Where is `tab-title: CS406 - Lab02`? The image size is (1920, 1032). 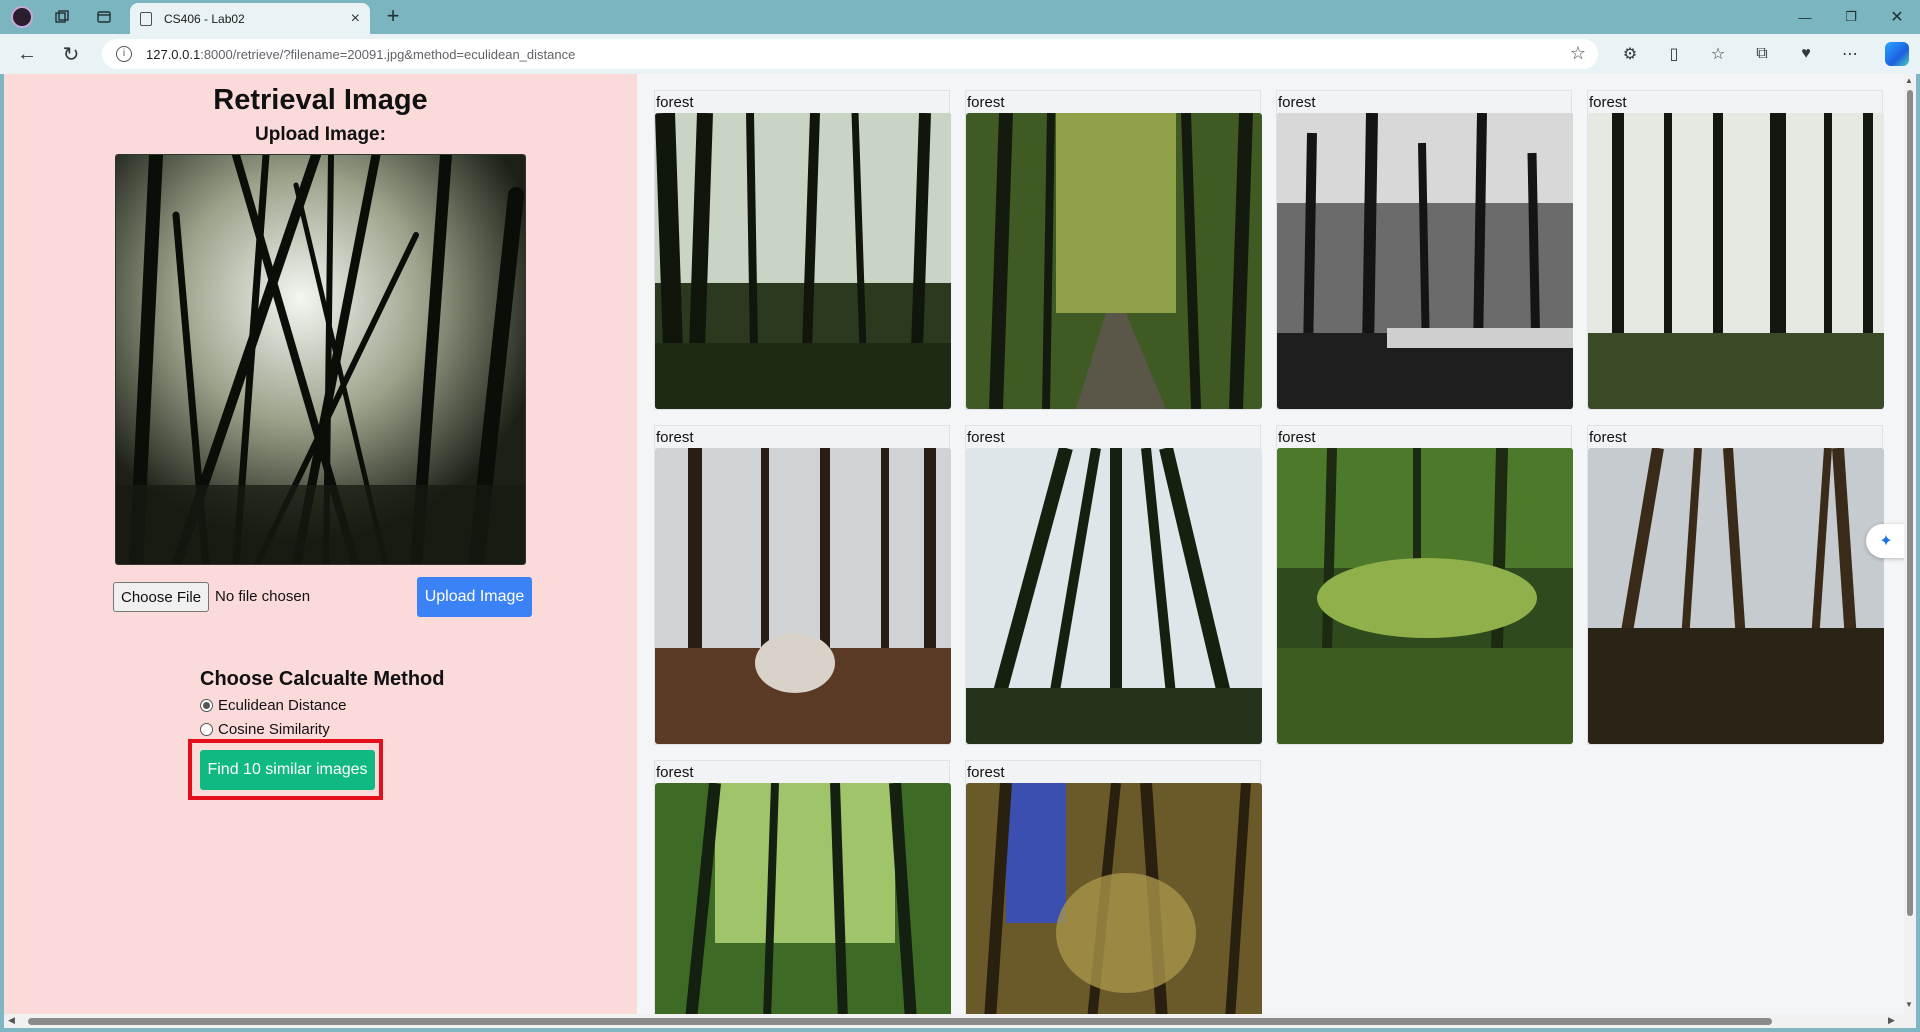 tab-title: CS406 - Lab02 is located at coordinates (204, 18).